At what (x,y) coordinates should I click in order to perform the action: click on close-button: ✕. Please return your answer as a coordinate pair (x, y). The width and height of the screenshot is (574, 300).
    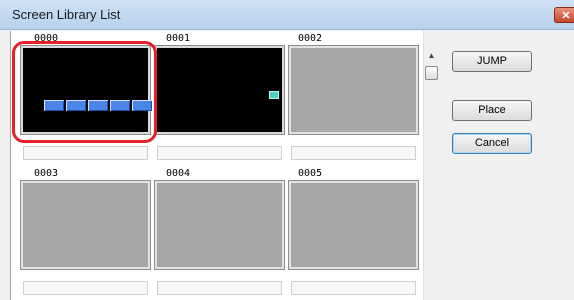
    Looking at the image, I should click on (564, 15).